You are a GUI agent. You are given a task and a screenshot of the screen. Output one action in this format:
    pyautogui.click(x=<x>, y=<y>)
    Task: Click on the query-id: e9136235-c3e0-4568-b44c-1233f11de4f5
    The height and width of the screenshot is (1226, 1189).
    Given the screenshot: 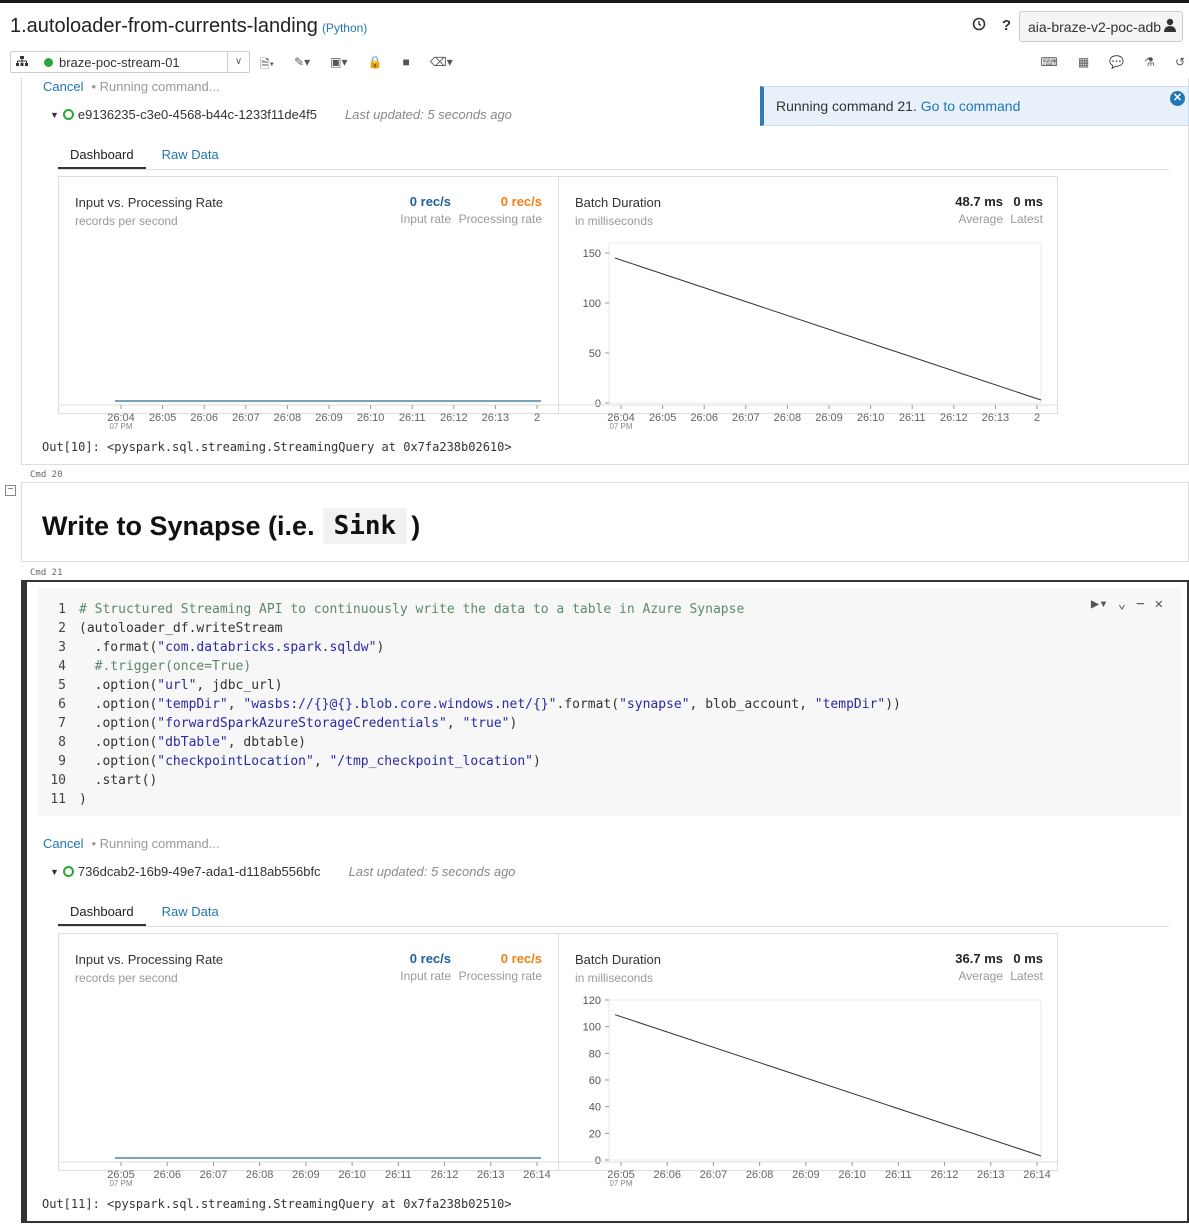 What is the action you would take?
    pyautogui.click(x=197, y=114)
    